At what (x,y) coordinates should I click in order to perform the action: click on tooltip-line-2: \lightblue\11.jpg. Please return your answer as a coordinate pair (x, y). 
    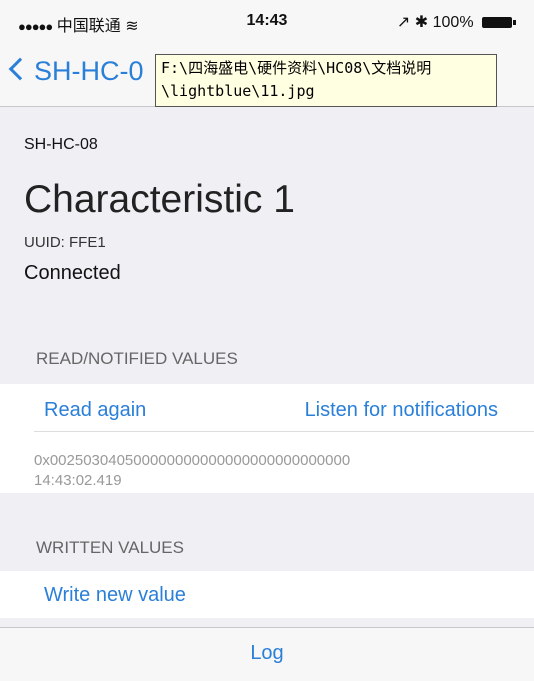
    Looking at the image, I should click on (238, 91).